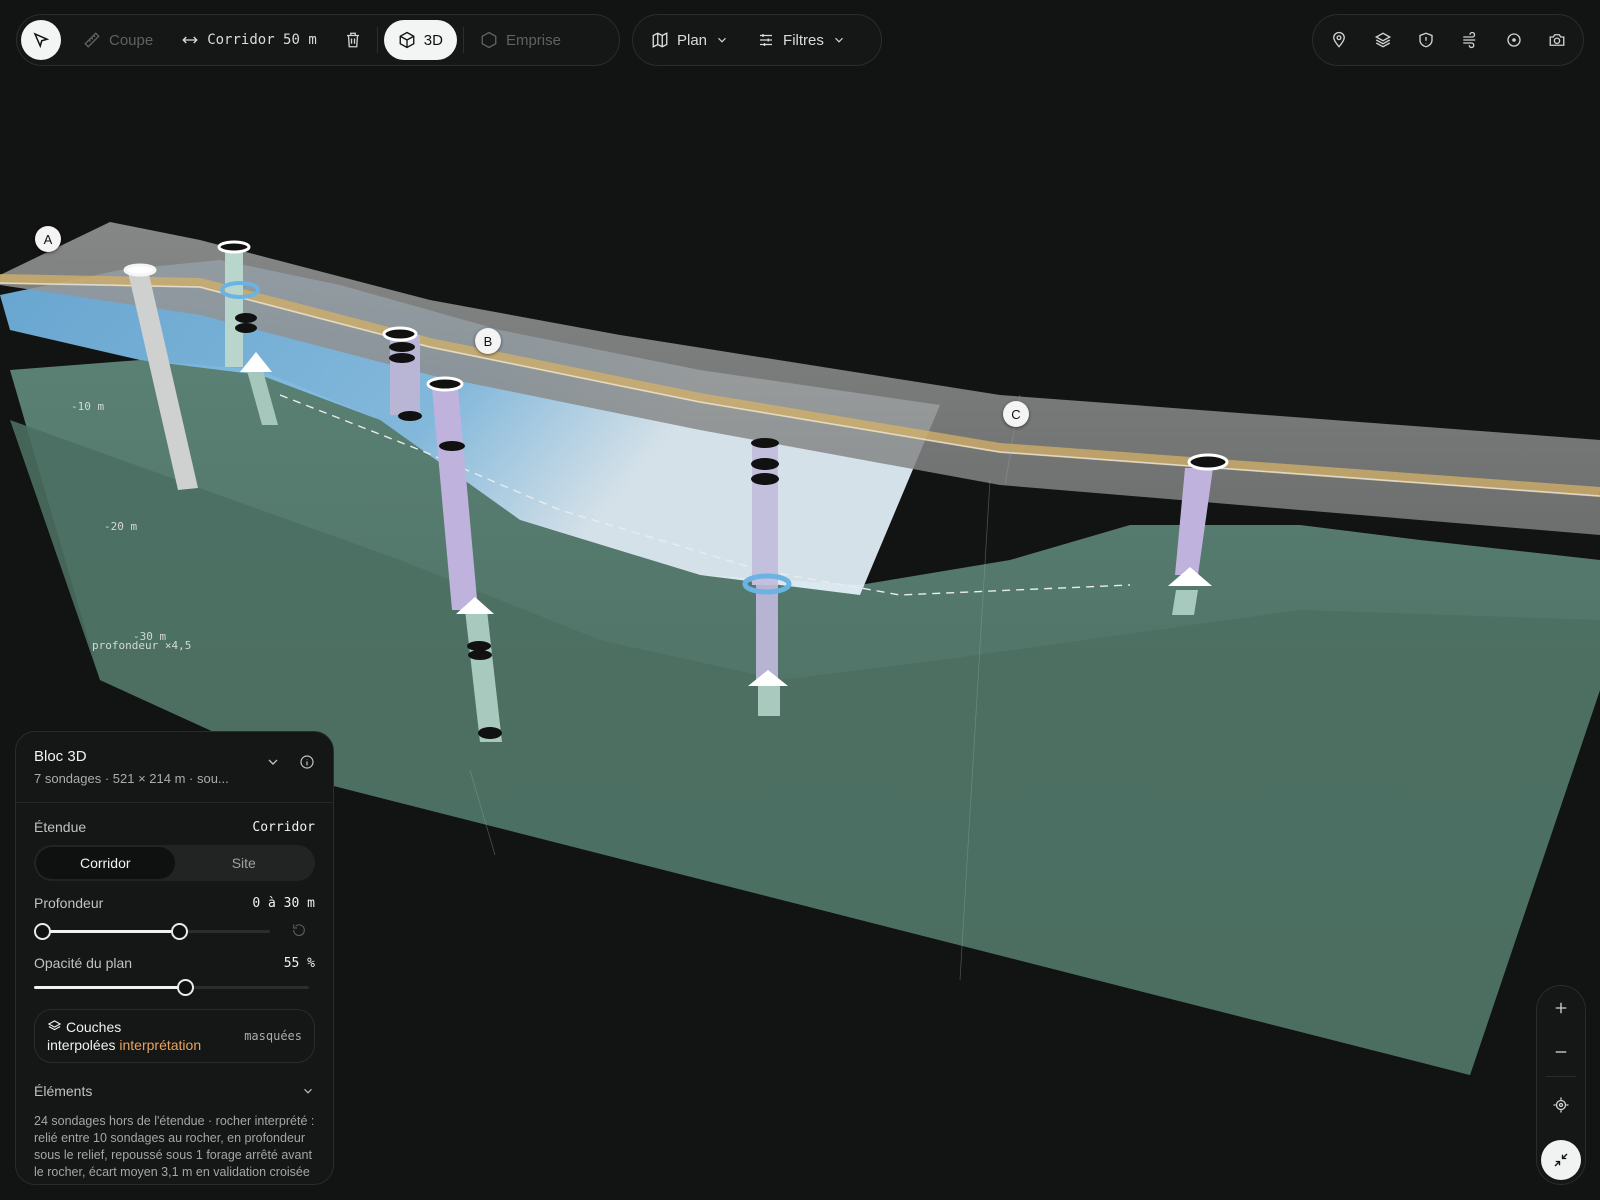 The image size is (1600, 1200). I want to click on corridor-width-button: Corridor 50 m, so click(249, 40).